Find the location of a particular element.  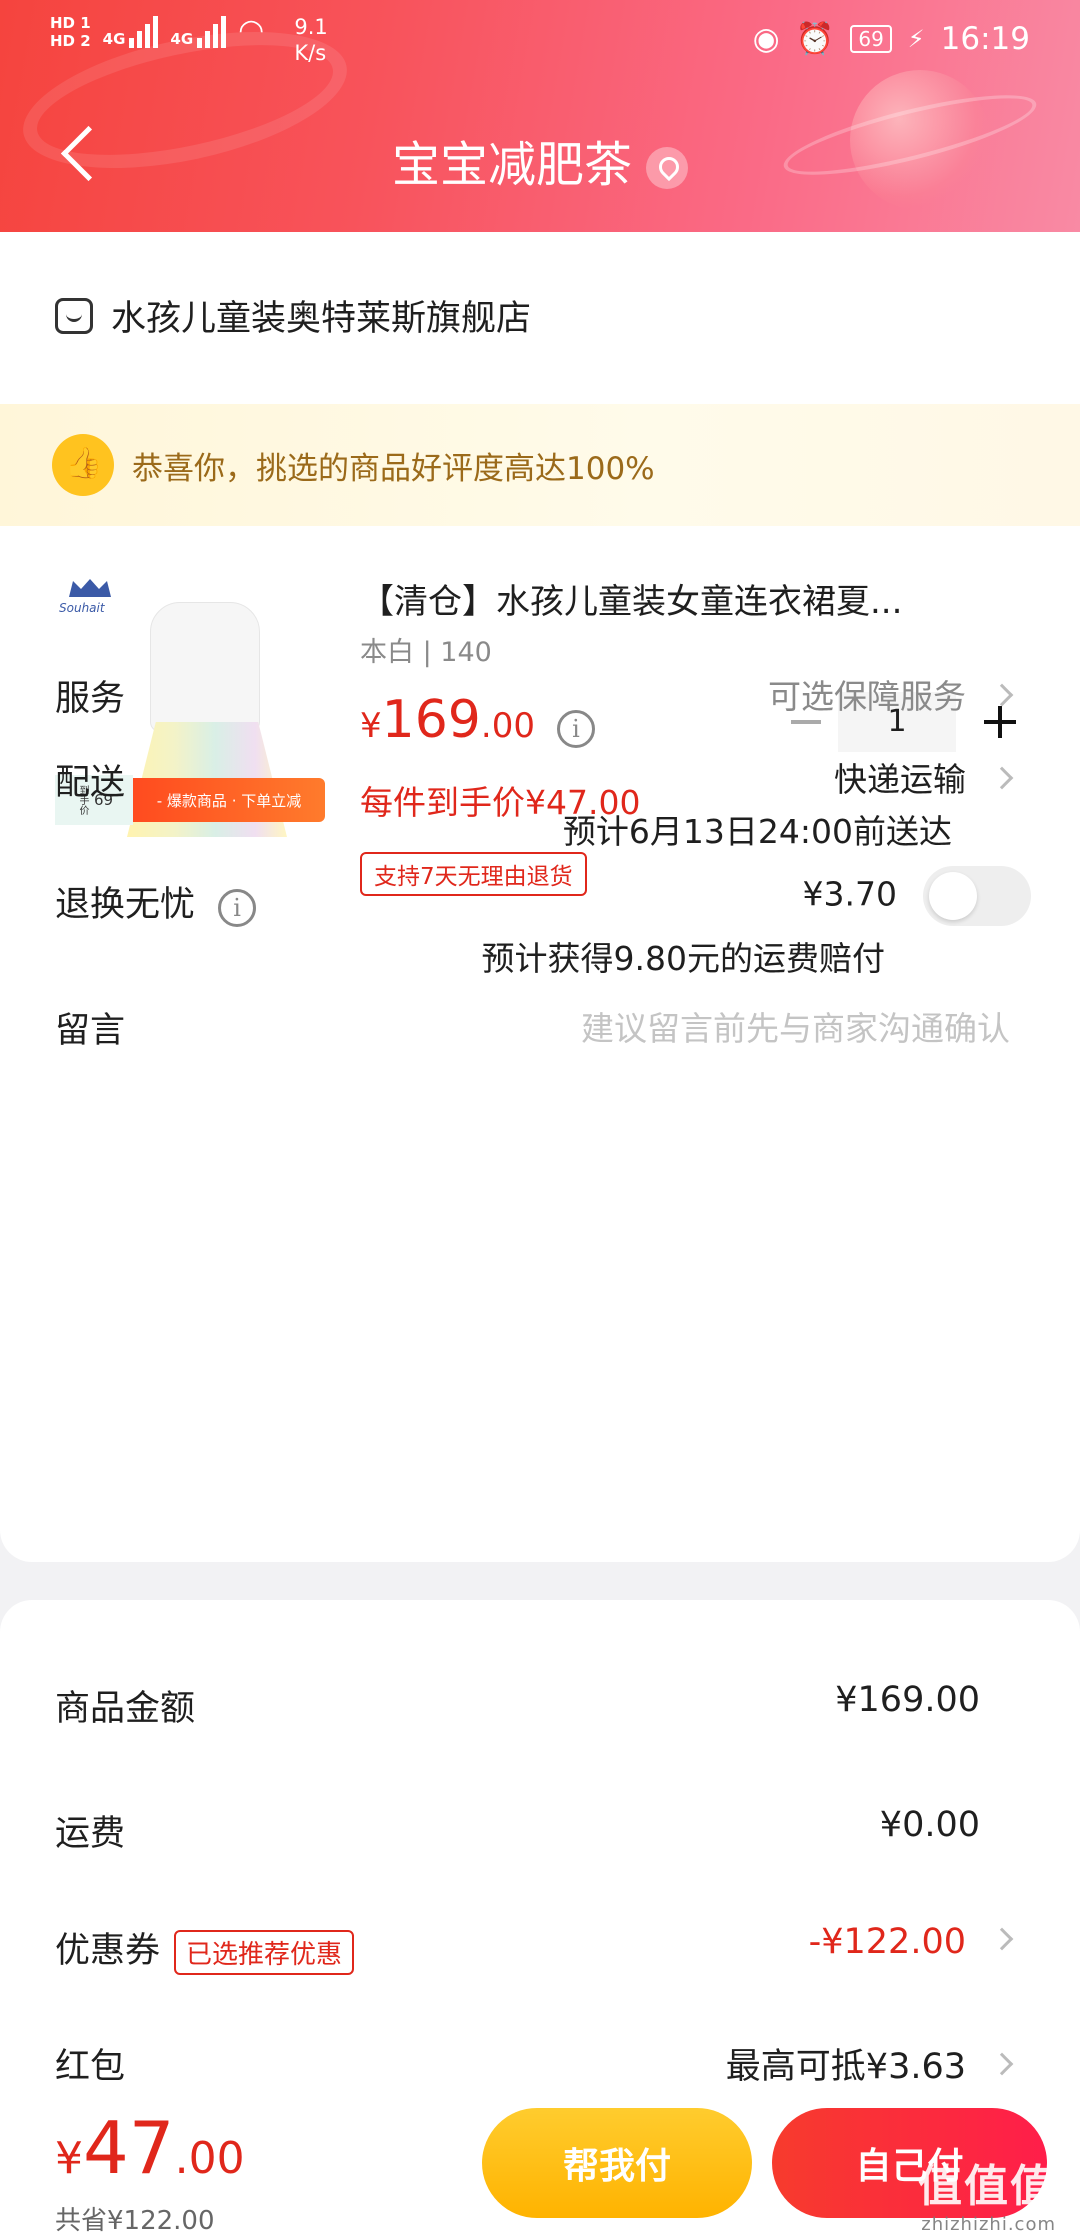

clock: 16:19 is located at coordinates (985, 38).